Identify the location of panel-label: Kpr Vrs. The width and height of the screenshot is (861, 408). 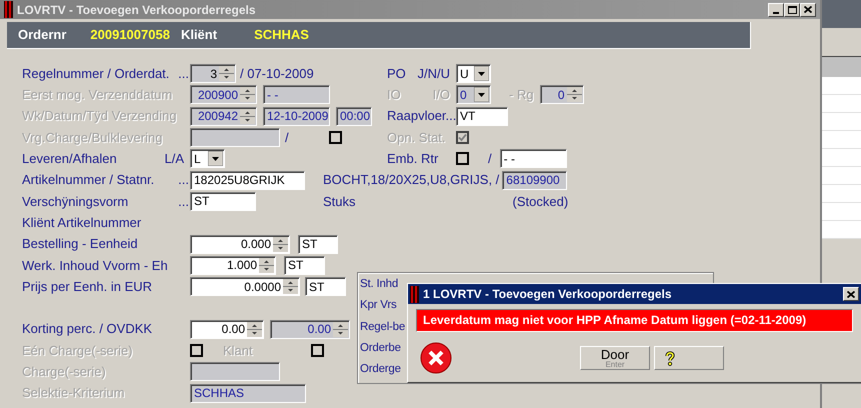
(378, 306).